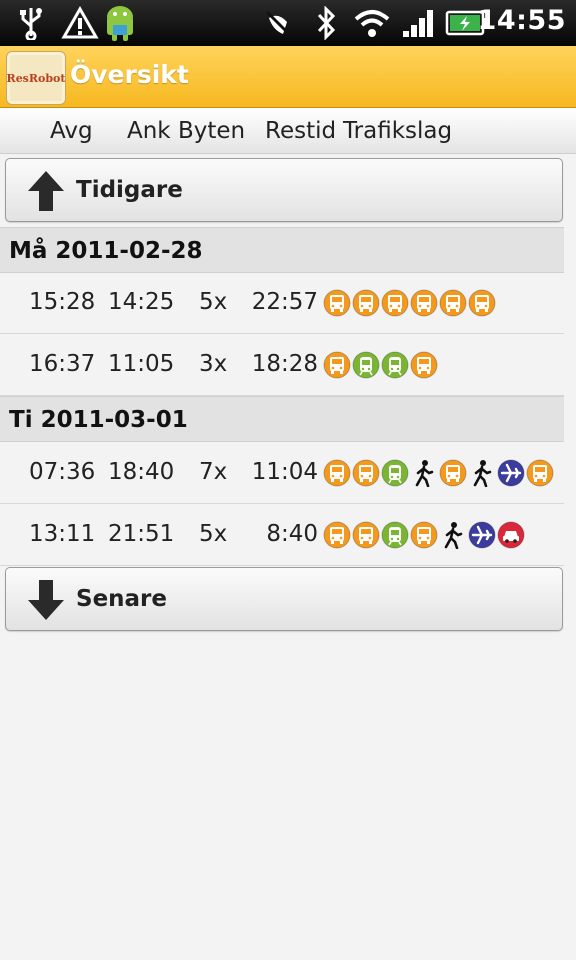  Describe the element at coordinates (46, 600) in the screenshot. I see `arrow-down-icon` at that location.